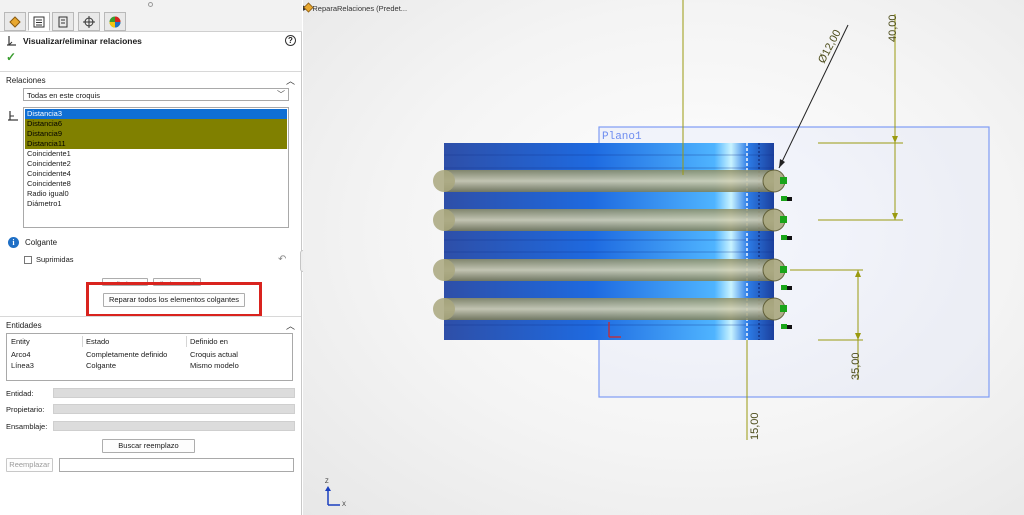 Image resolution: width=1024 pixels, height=515 pixels. What do you see at coordinates (151, 41) in the screenshot?
I see `pm-title-row: Visualizar/eliminar relaciones ?` at bounding box center [151, 41].